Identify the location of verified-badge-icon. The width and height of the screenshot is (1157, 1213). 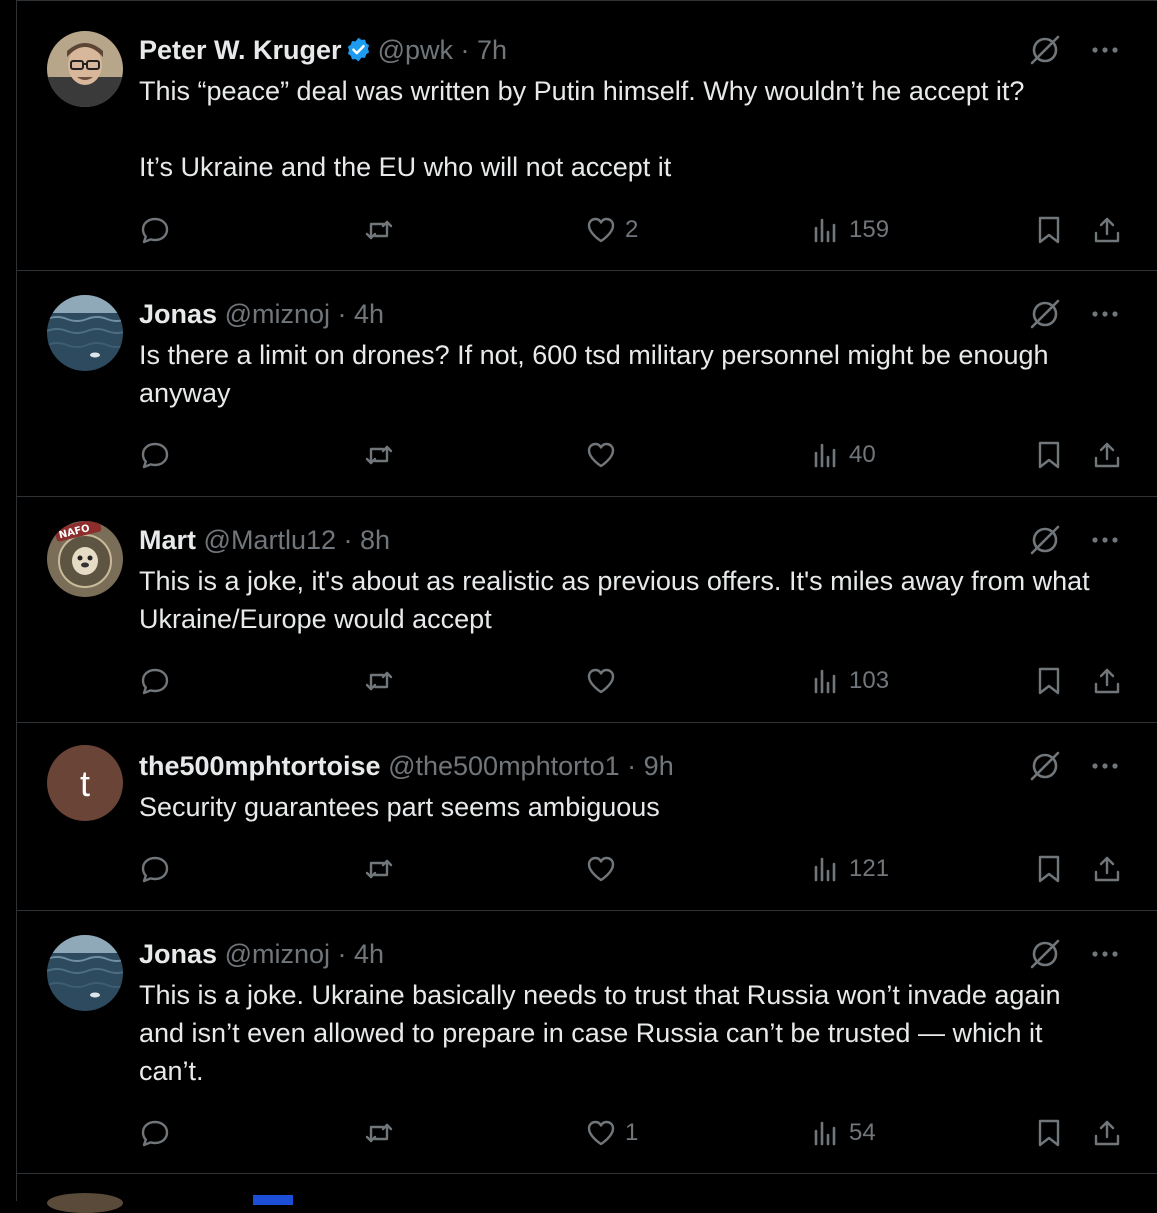
(358, 49).